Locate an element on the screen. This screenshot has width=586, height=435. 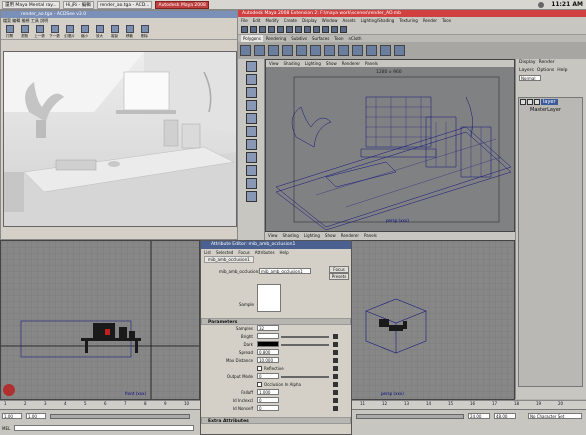
id-nonself-map-icon is located at coordinates (335, 408).